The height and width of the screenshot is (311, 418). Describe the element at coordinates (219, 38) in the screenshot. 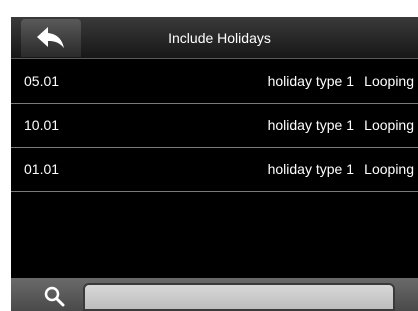

I see `page-title: Include Holidays` at that location.